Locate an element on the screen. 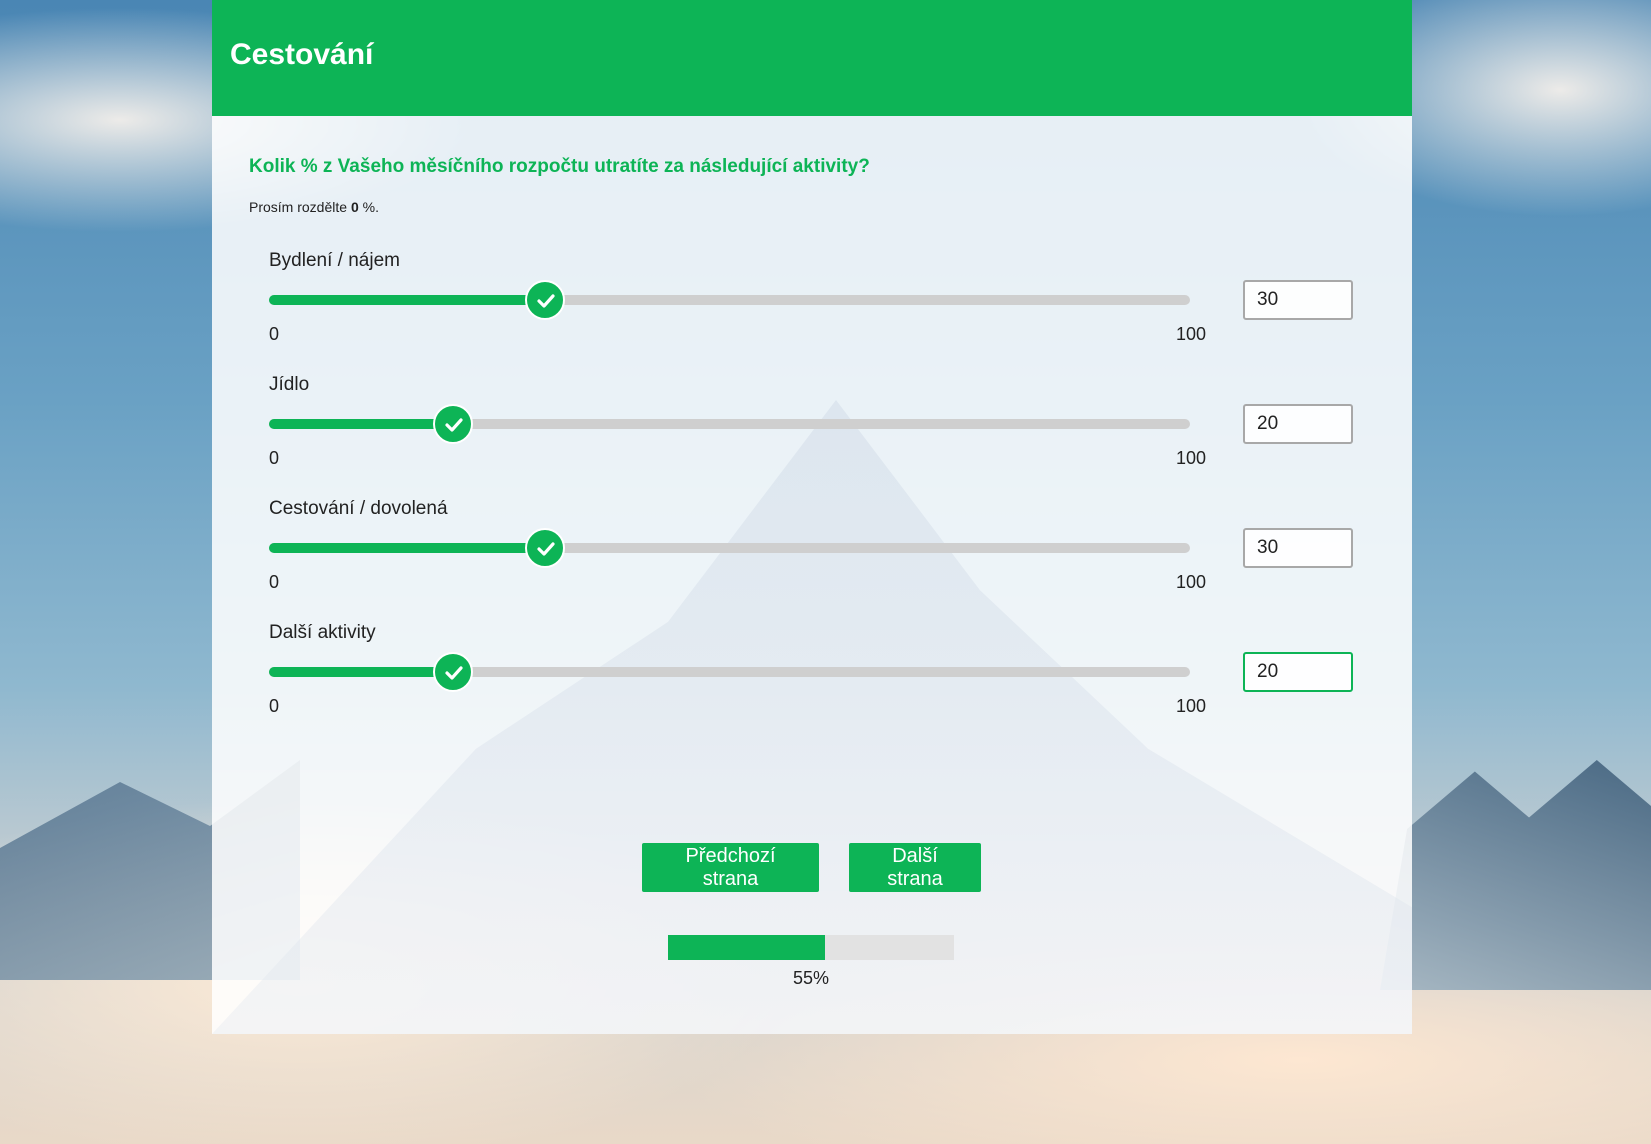  survey-header: Cestování is located at coordinates (812, 58).